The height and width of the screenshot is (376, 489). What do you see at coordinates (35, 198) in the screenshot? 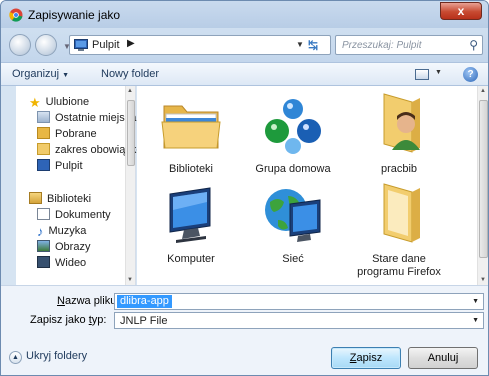
I see `library-icon` at bounding box center [35, 198].